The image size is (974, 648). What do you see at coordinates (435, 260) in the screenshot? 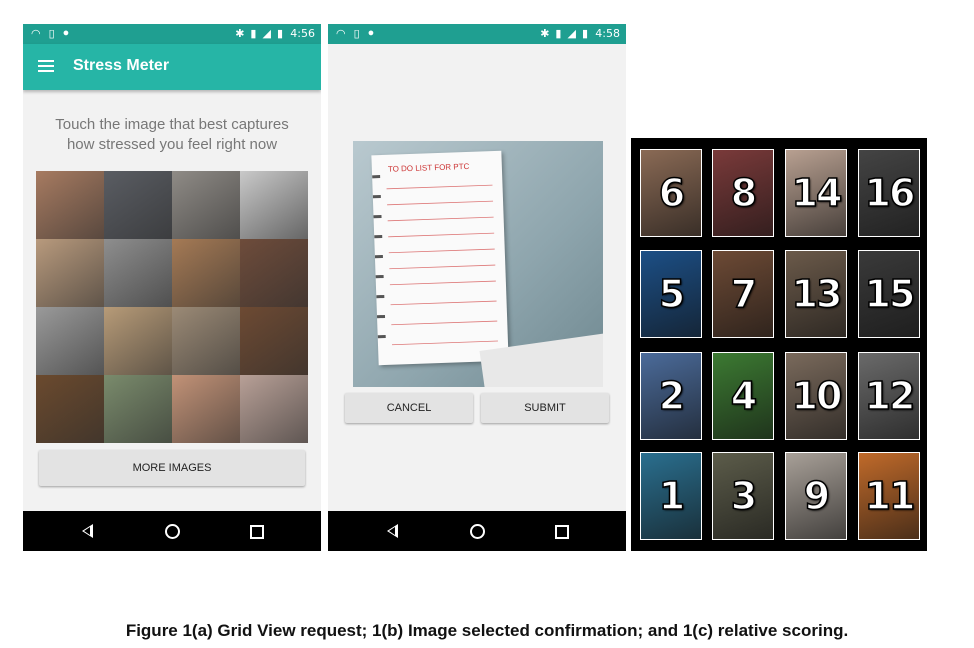
I see `notepad-lines` at bounding box center [435, 260].